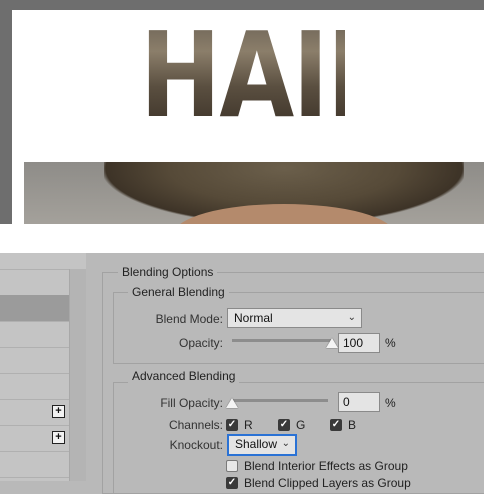  I want to click on layer-style-list: + +, so click(43, 367).